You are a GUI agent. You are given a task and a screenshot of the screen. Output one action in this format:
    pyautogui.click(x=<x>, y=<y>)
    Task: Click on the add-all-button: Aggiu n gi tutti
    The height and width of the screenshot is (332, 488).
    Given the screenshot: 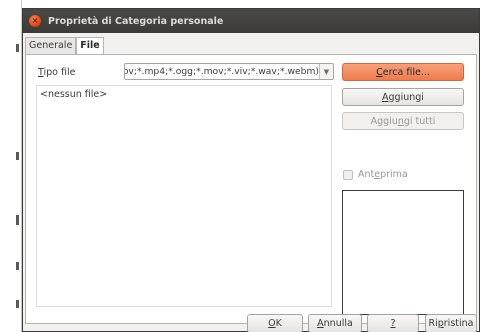 What is the action you would take?
    pyautogui.click(x=403, y=121)
    